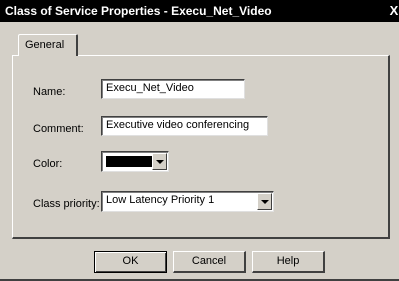  I want to click on tab-general: General, so click(48, 45).